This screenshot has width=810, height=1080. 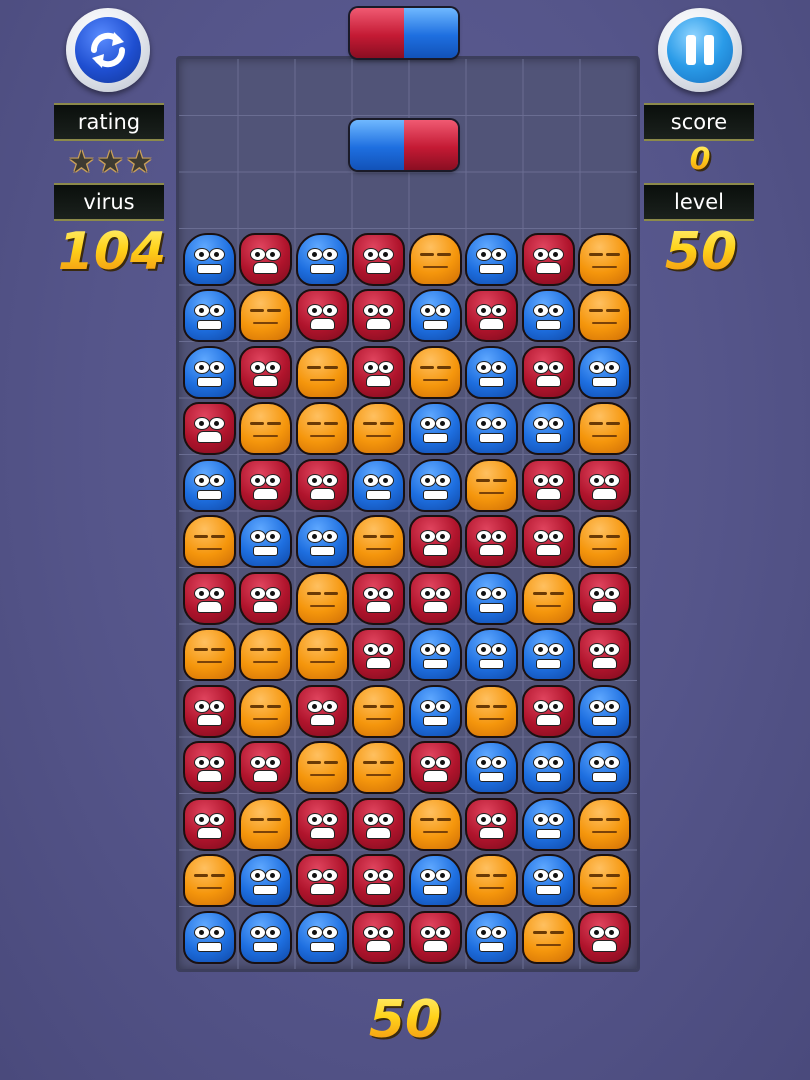 I want to click on level-value: 50, so click(x=701, y=252).